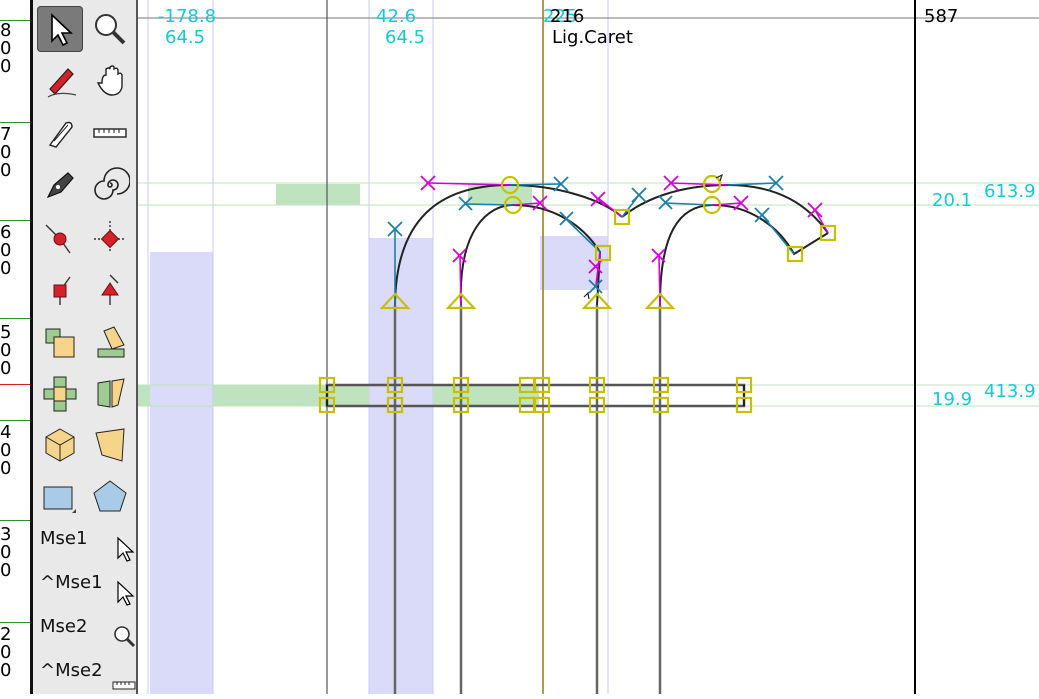 The height and width of the screenshot is (699, 1039). I want to click on hv-curve-point-tool, so click(110, 289).